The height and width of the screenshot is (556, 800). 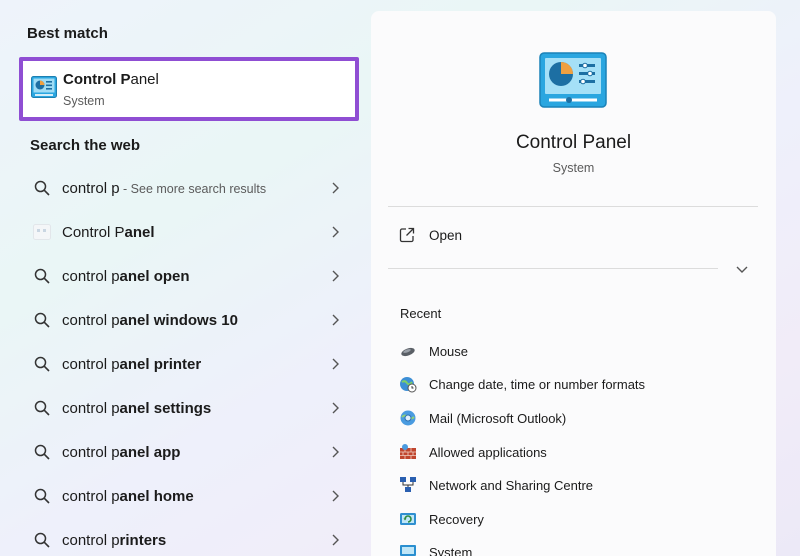 What do you see at coordinates (111, 79) in the screenshot?
I see `best-match-title: Control Panel` at bounding box center [111, 79].